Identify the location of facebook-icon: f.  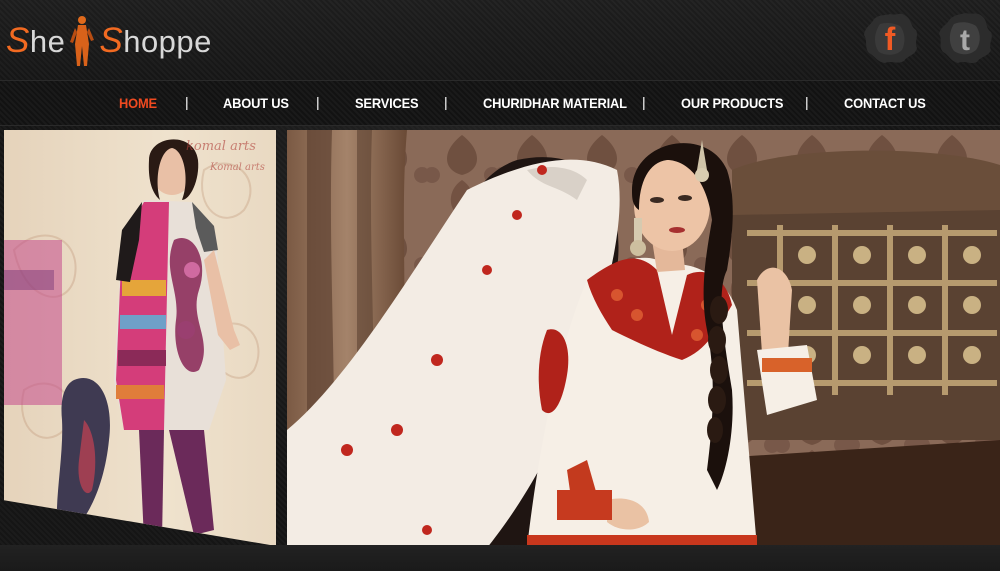
(890, 38).